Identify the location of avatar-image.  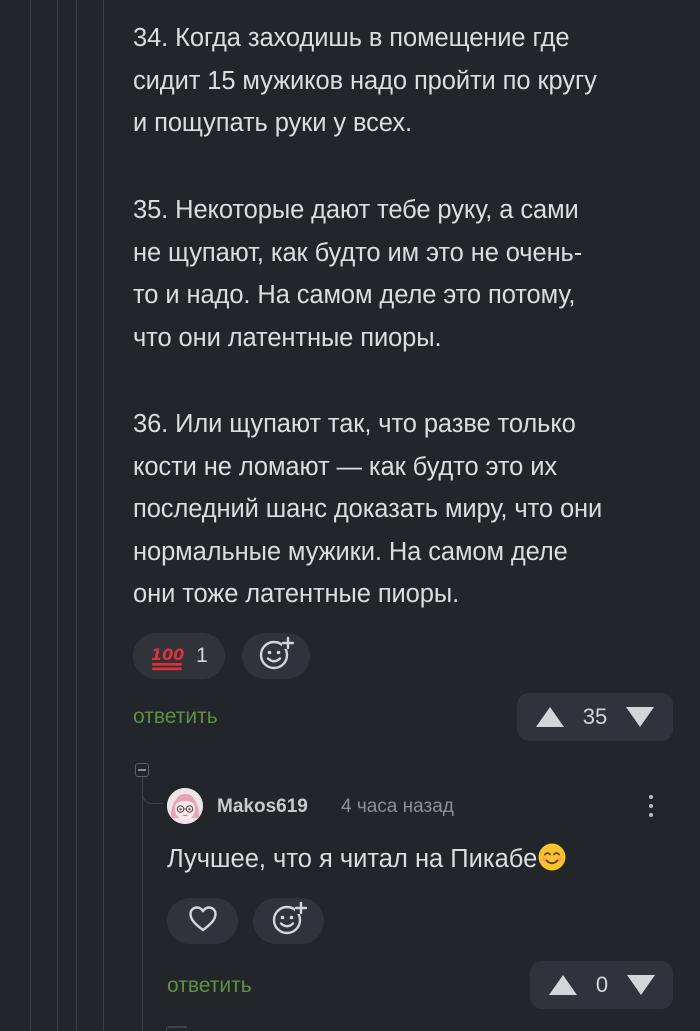
(185, 806).